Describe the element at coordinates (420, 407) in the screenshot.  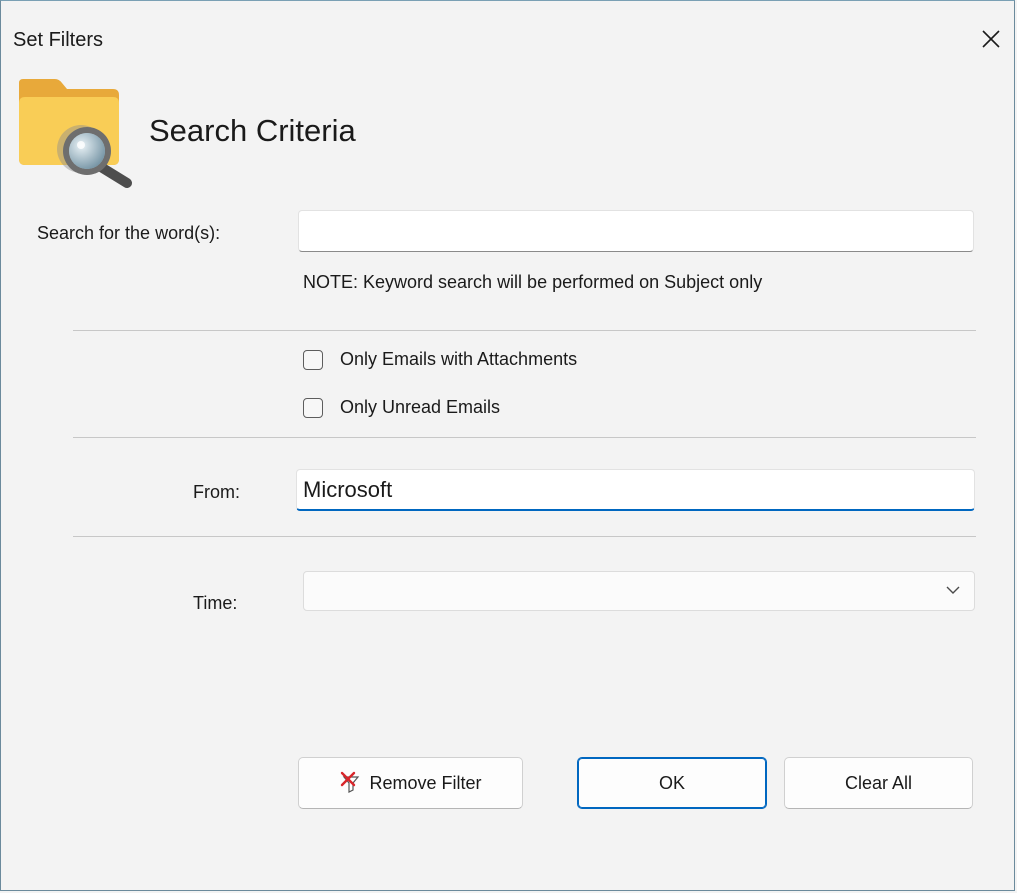
I see `unread-label: Only Unread Emails` at that location.